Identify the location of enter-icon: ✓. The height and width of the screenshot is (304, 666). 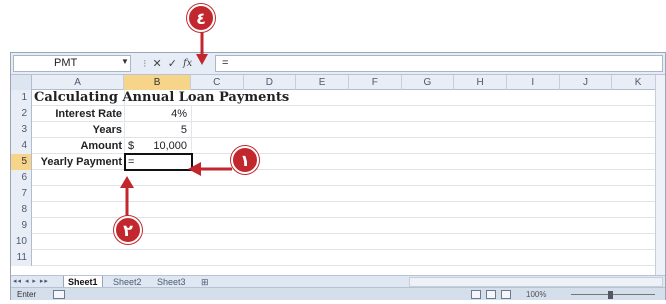
(172, 63).